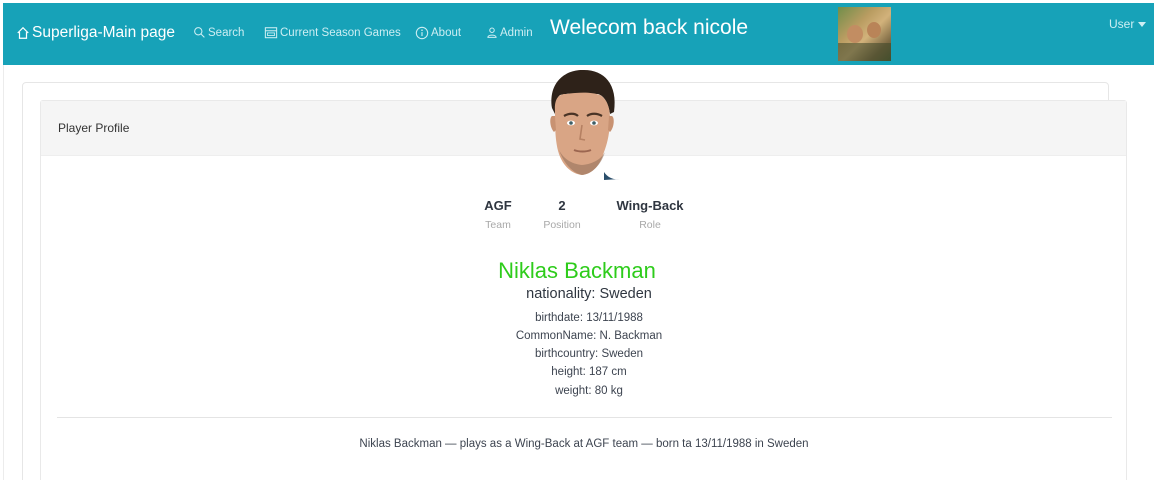 The width and height of the screenshot is (1154, 480). I want to click on divider, so click(584, 417).